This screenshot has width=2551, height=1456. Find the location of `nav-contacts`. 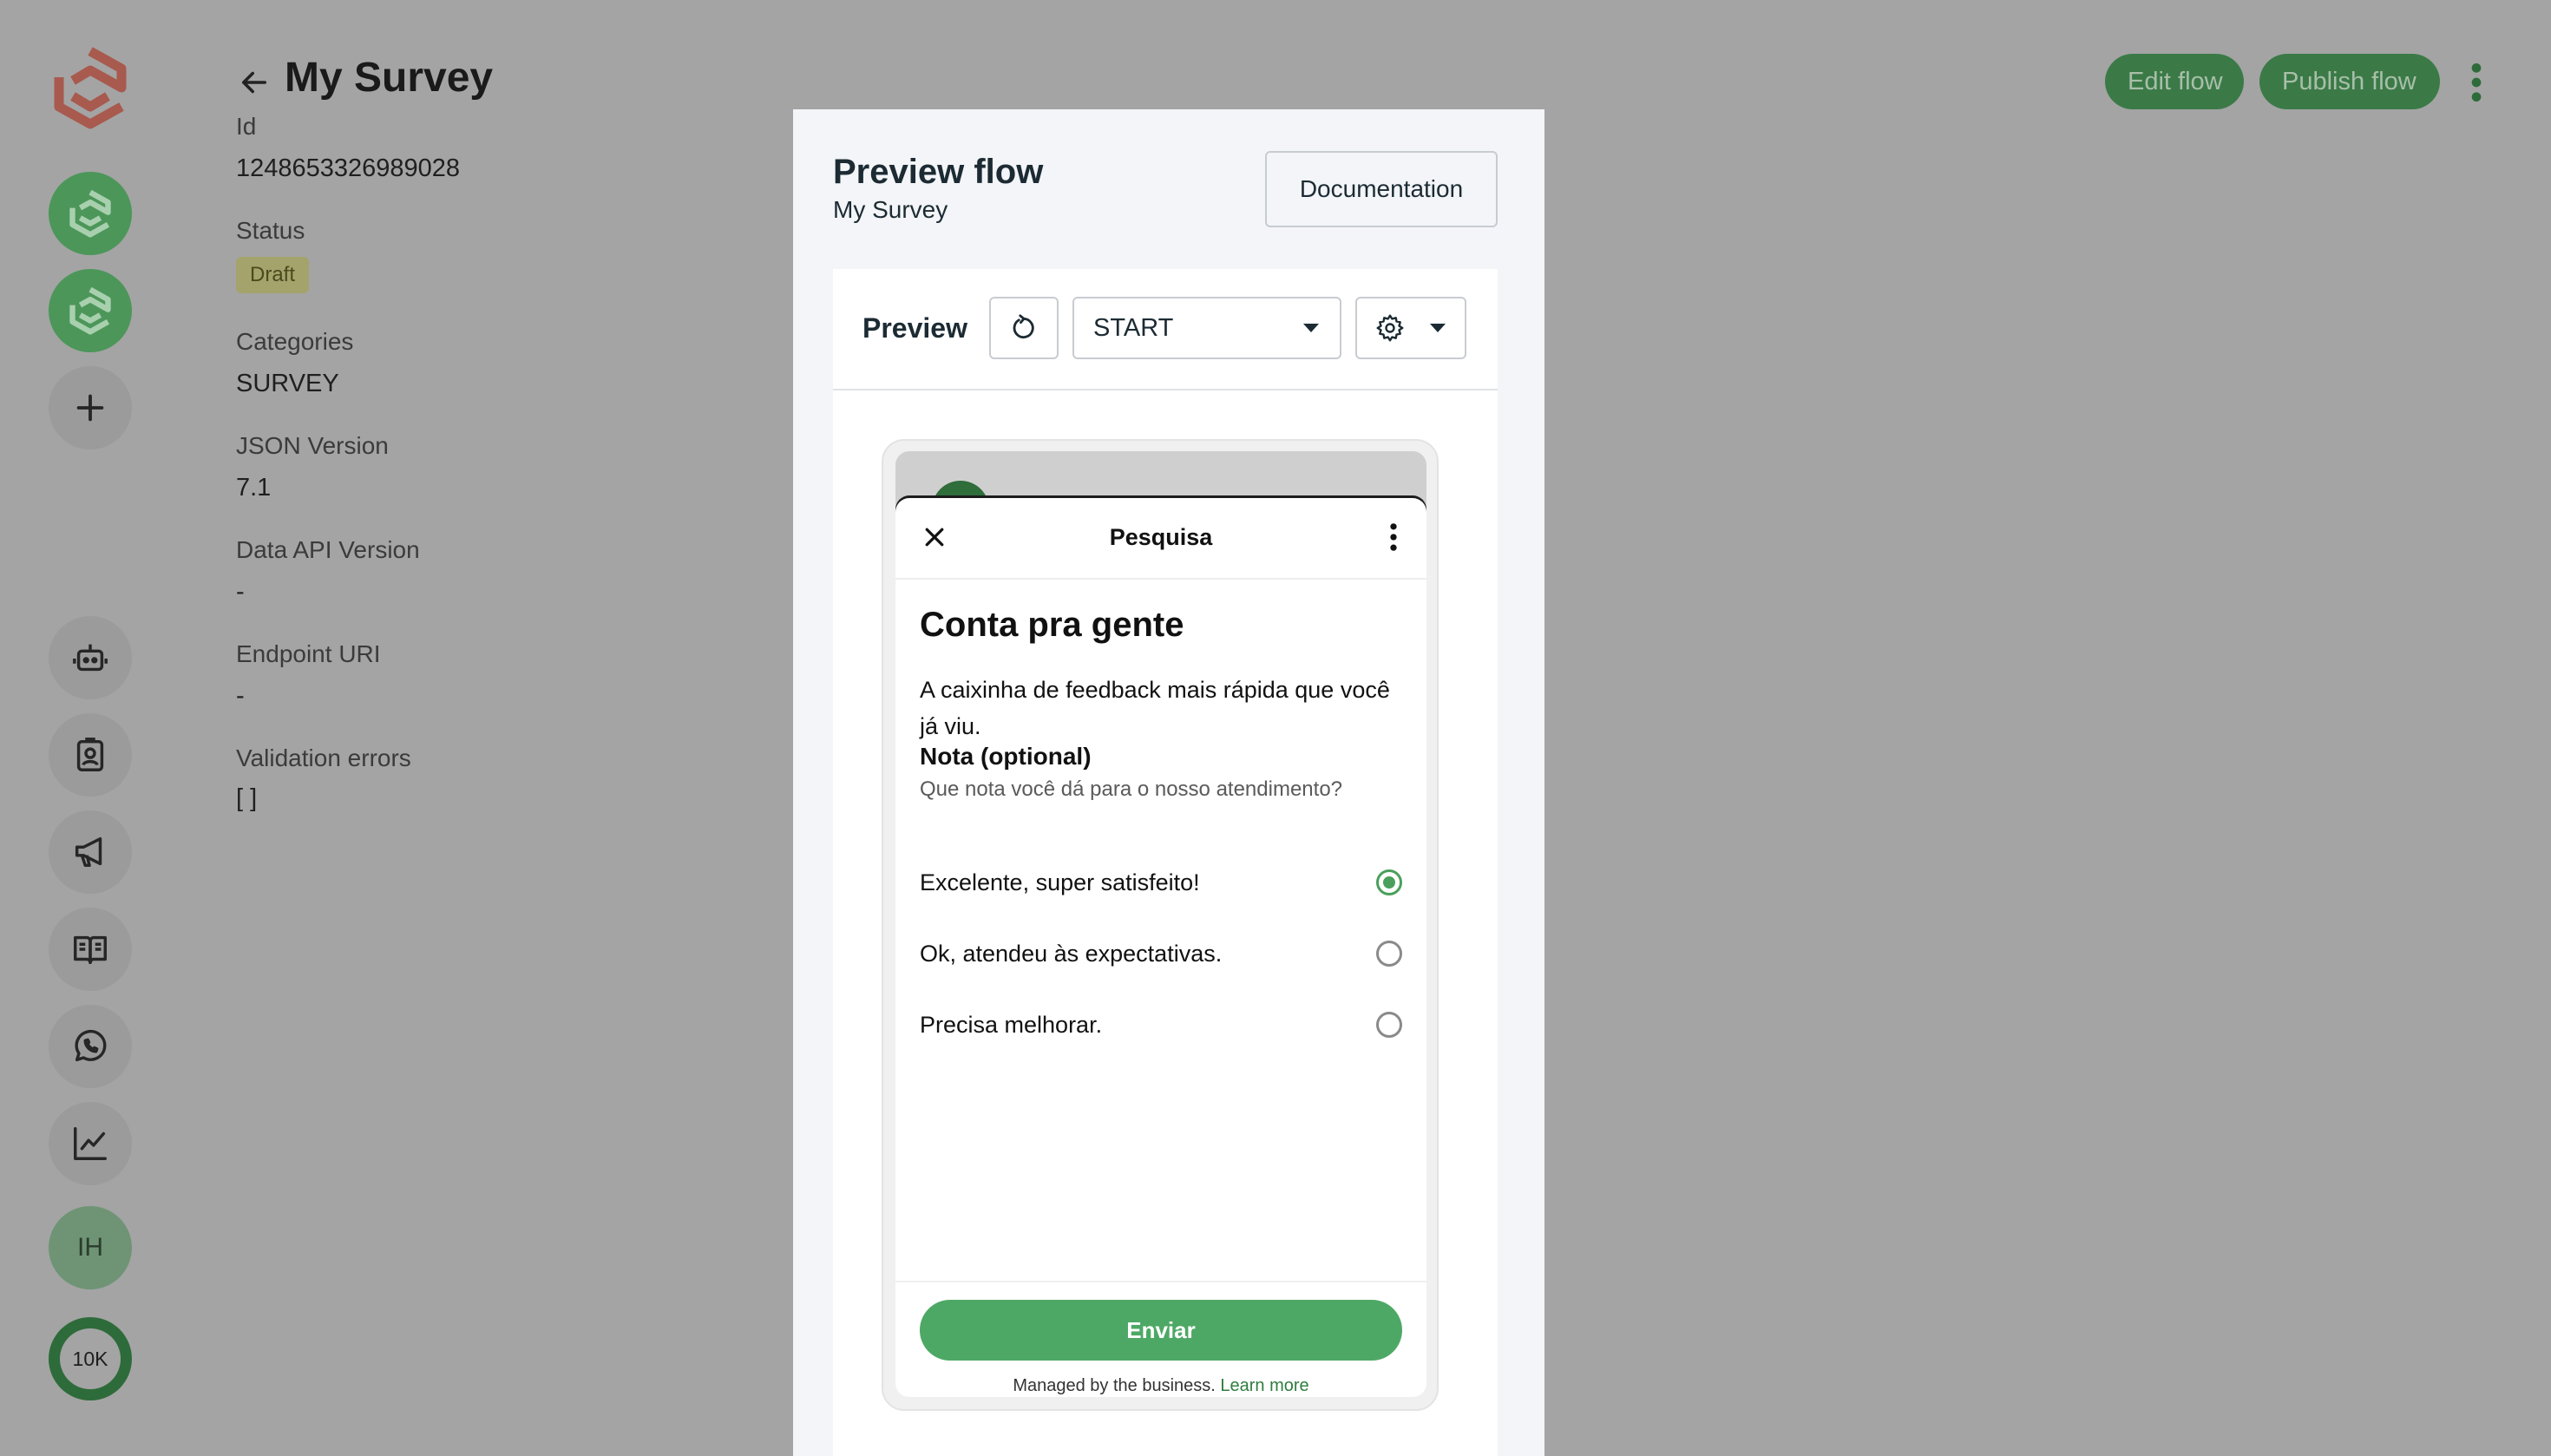

nav-contacts is located at coordinates (90, 755).